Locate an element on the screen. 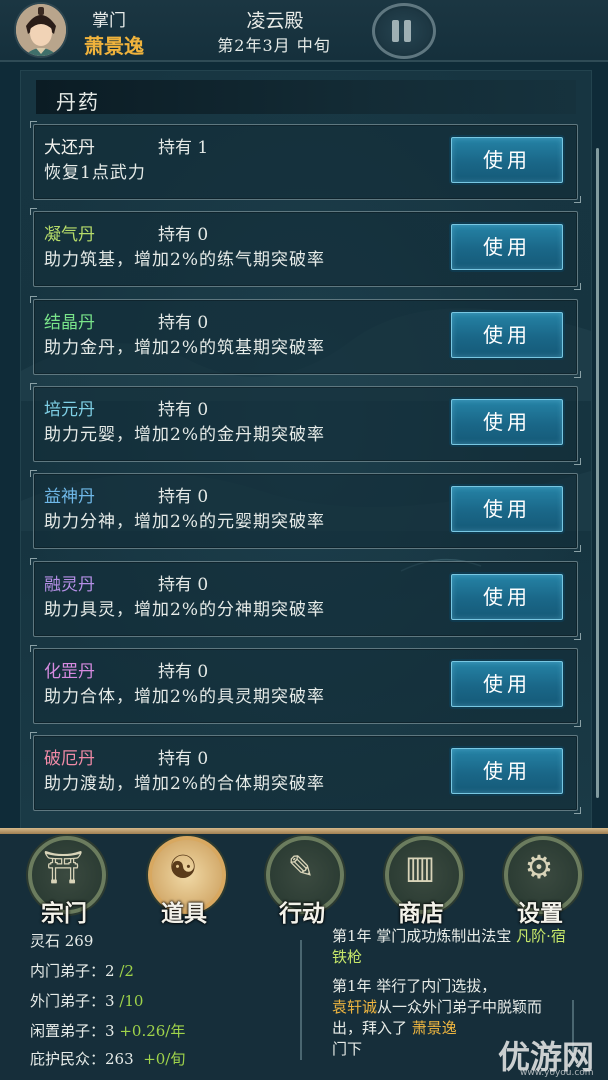 The height and width of the screenshot is (1080, 608). gear-icon: ⚙ is located at coordinates (539, 867).